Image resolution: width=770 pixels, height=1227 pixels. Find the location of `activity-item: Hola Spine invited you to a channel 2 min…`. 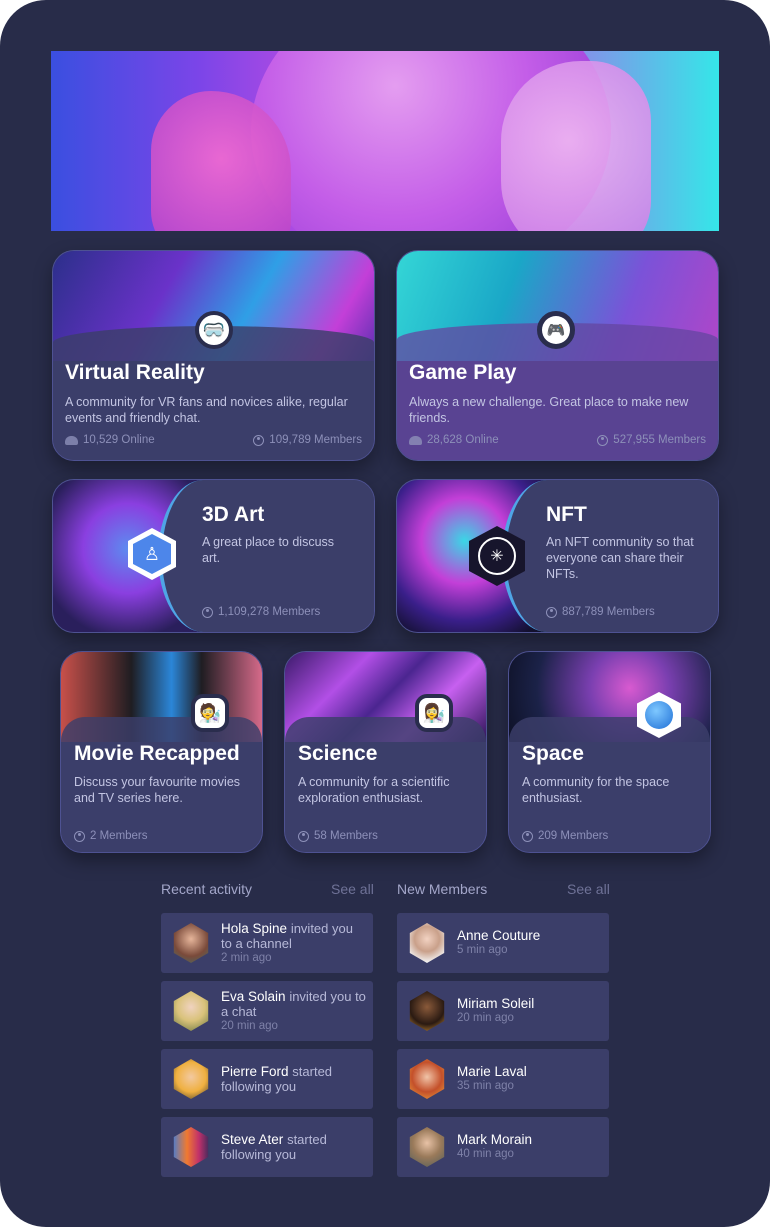

activity-item: Hola Spine invited you to a channel 2 min… is located at coordinates (267, 943).